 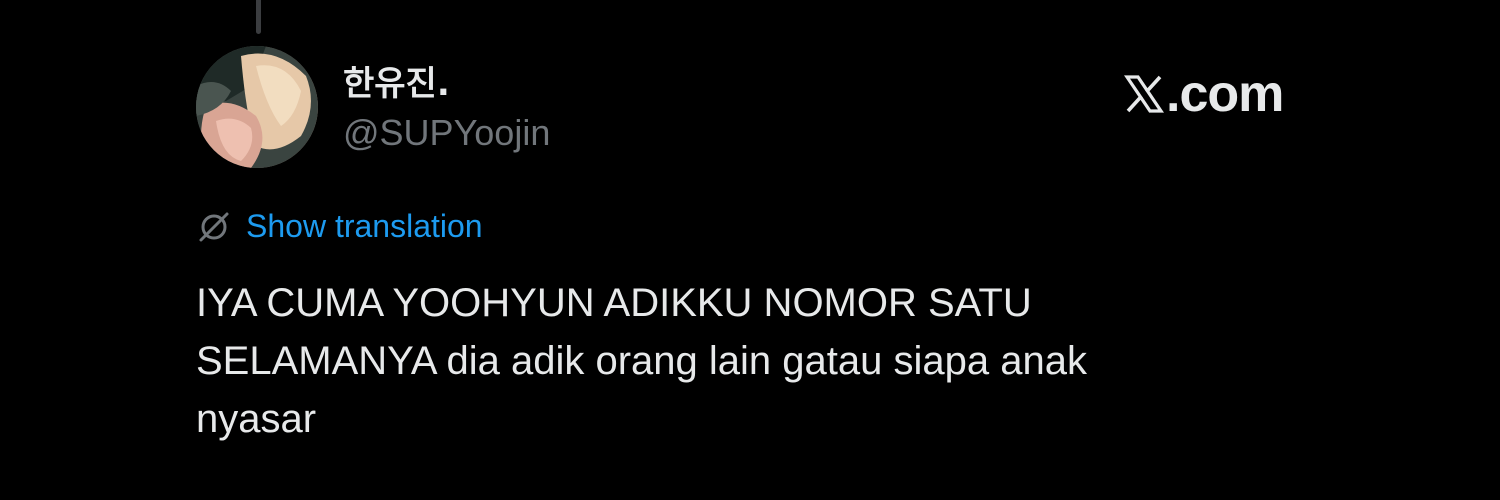 What do you see at coordinates (614, 303) in the screenshot?
I see `tweet-text-line: IYA CUMA YOOHYUN ADIKKU NOMOR SATU` at bounding box center [614, 303].